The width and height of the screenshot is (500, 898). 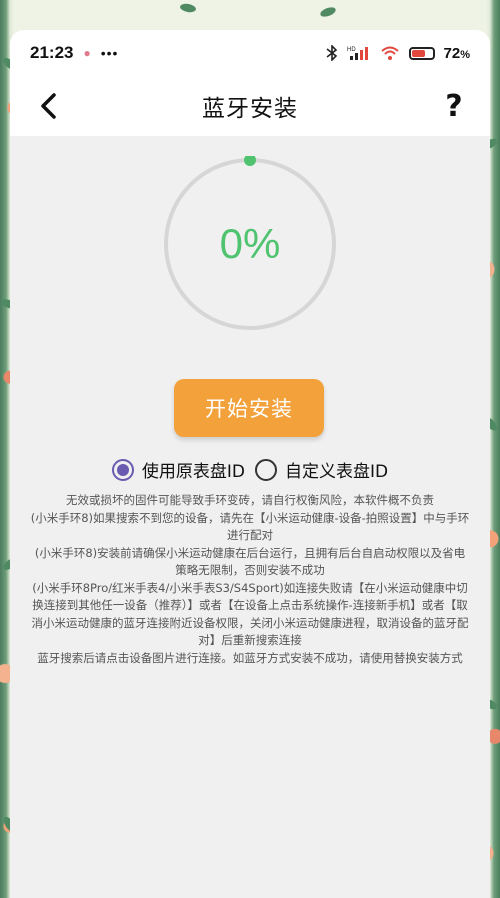 I want to click on radio-custom-dial-id: 自定义表盘ID, so click(x=321, y=469).